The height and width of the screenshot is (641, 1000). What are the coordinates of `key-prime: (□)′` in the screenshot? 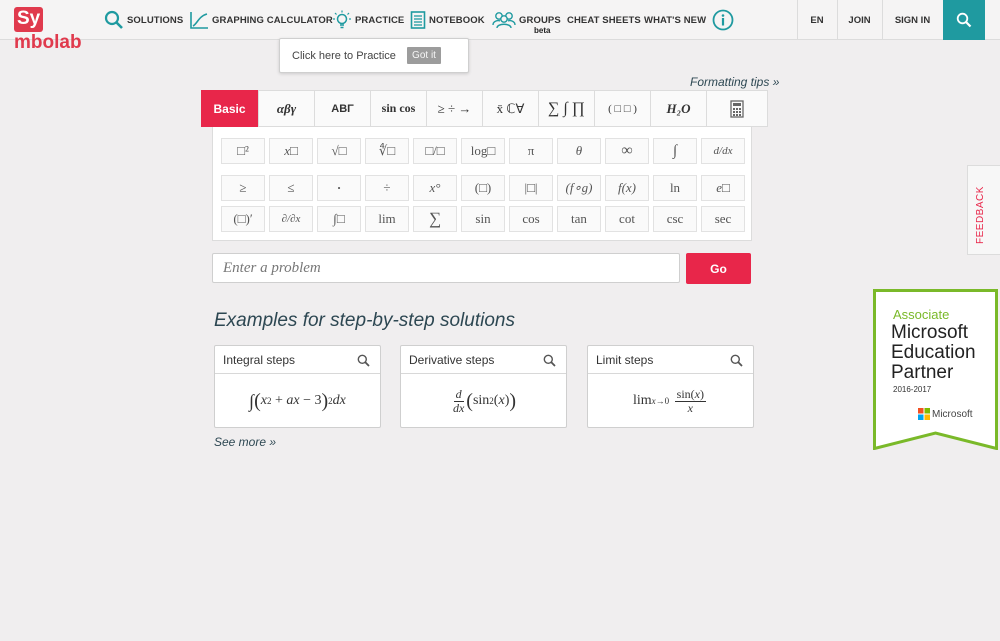 It's located at (243, 219).